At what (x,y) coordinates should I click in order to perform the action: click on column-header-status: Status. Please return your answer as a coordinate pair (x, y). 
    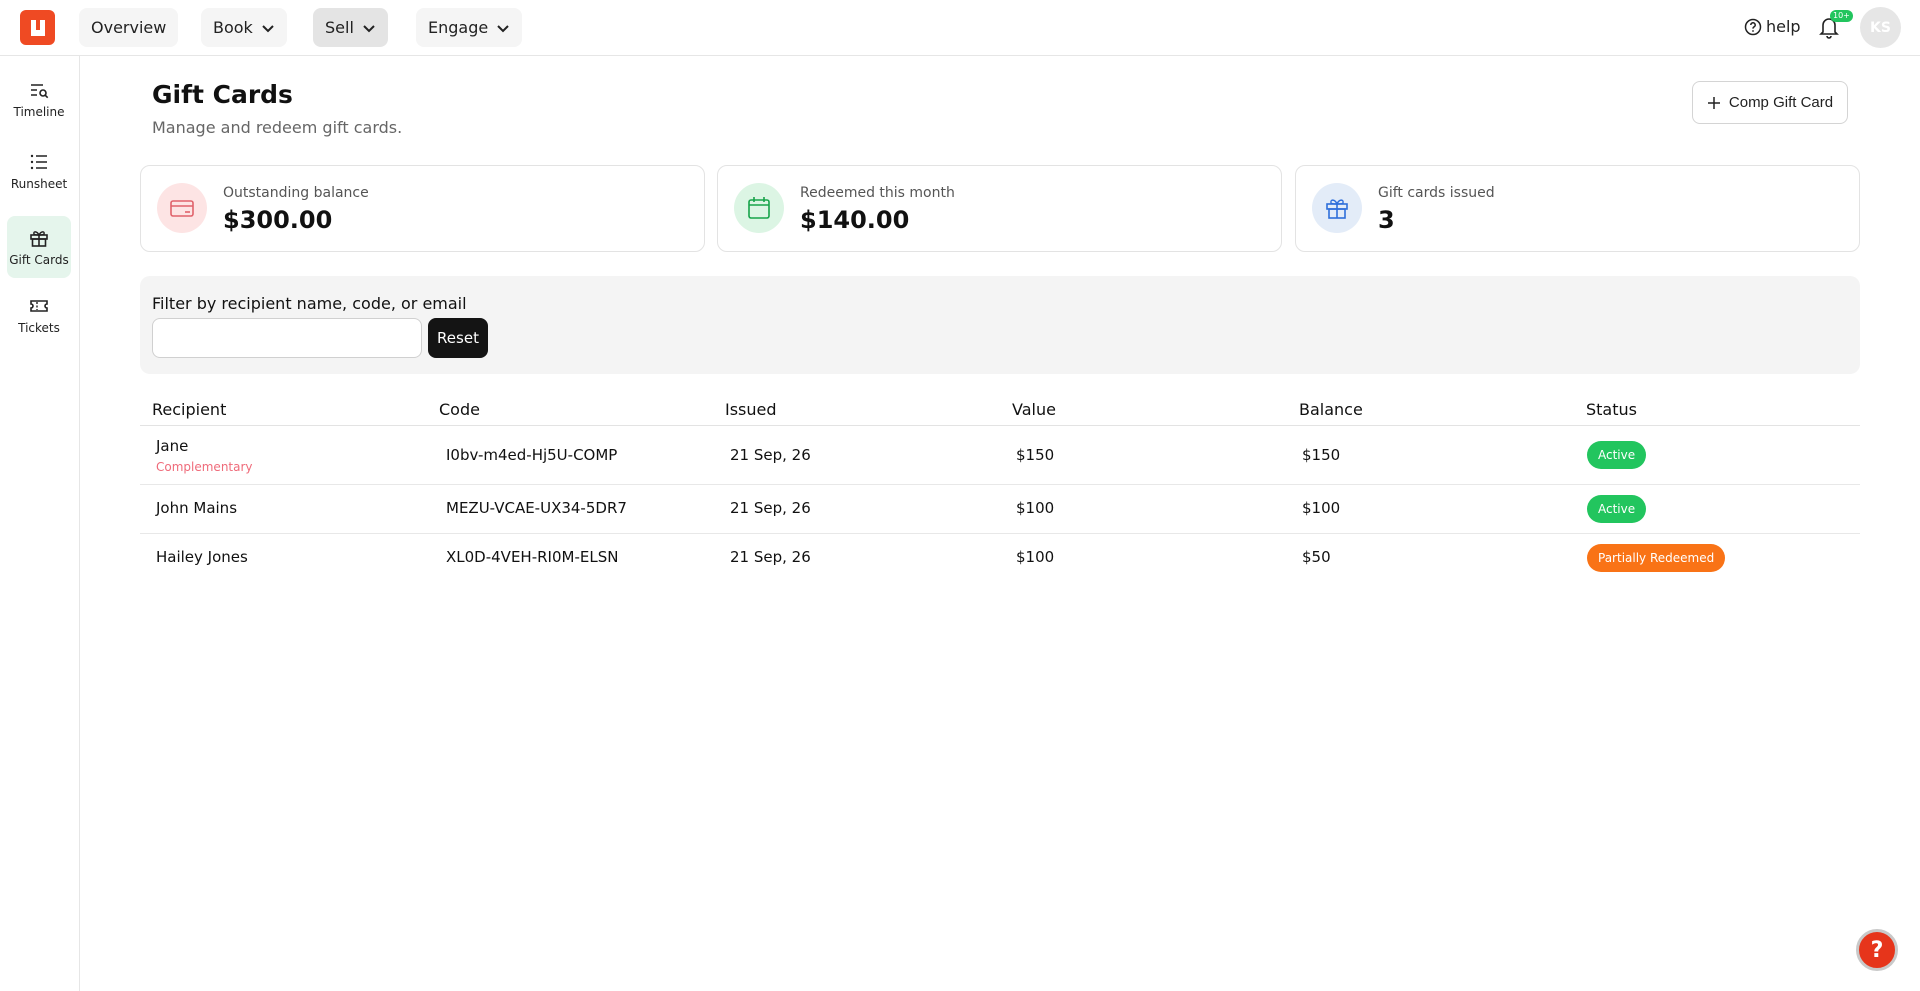
    Looking at the image, I should click on (1611, 409).